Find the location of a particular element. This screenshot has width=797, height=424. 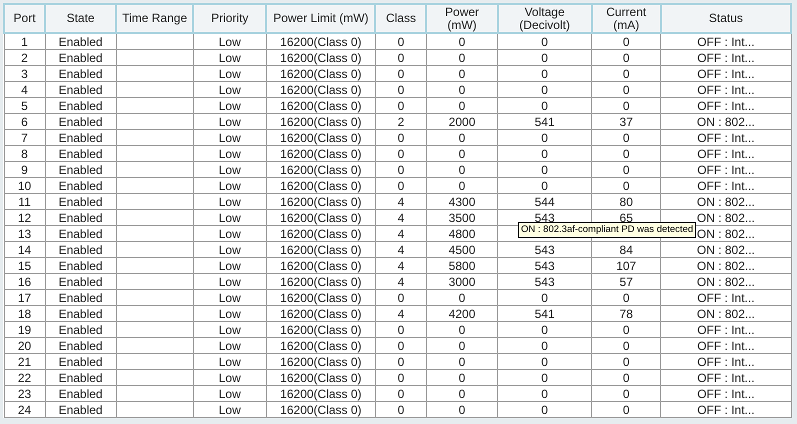

table-cell: 78 is located at coordinates (626, 314).